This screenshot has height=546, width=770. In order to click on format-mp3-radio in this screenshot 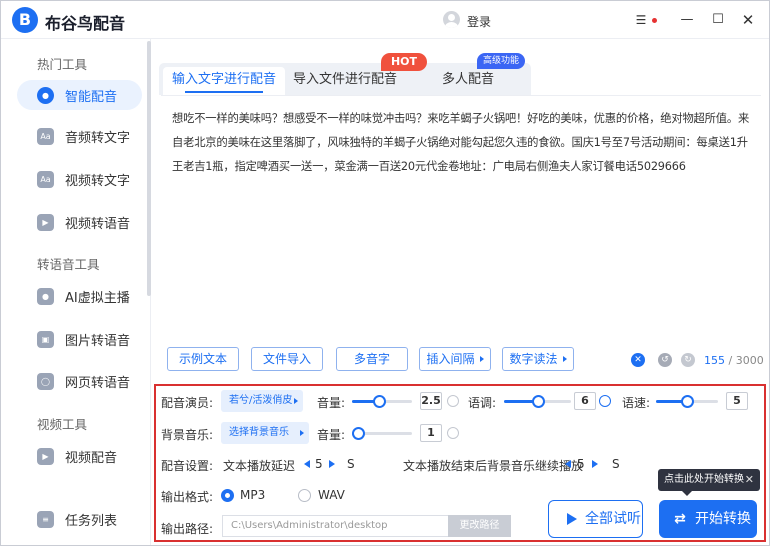, I will do `click(227, 495)`.